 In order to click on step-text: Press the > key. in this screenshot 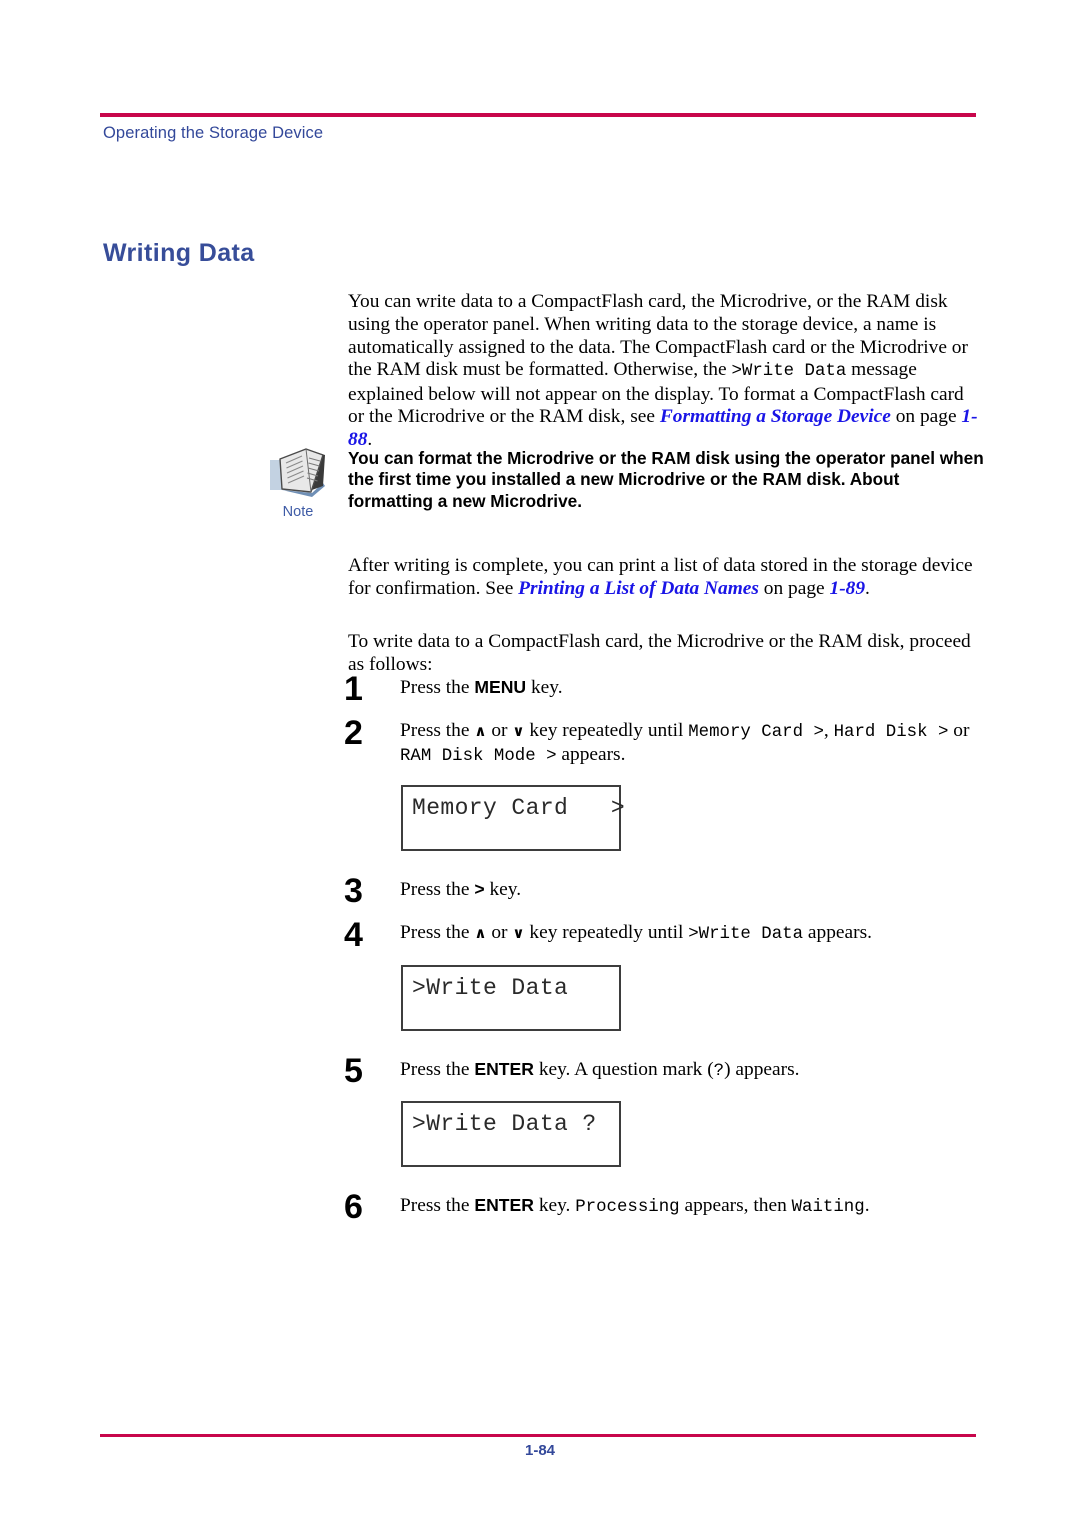, I will do `click(690, 889)`.